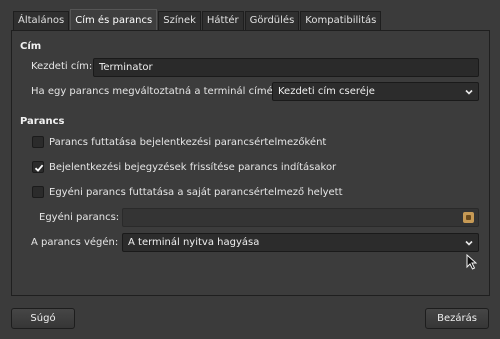 The image size is (500, 339). What do you see at coordinates (471, 262) in the screenshot?
I see `mouse-pointer-icon` at bounding box center [471, 262].